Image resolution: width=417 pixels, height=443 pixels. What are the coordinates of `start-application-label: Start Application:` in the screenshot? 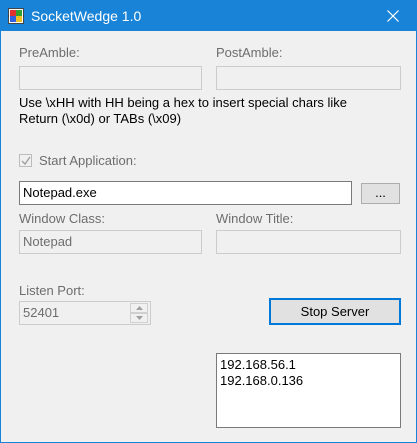 It's located at (88, 160).